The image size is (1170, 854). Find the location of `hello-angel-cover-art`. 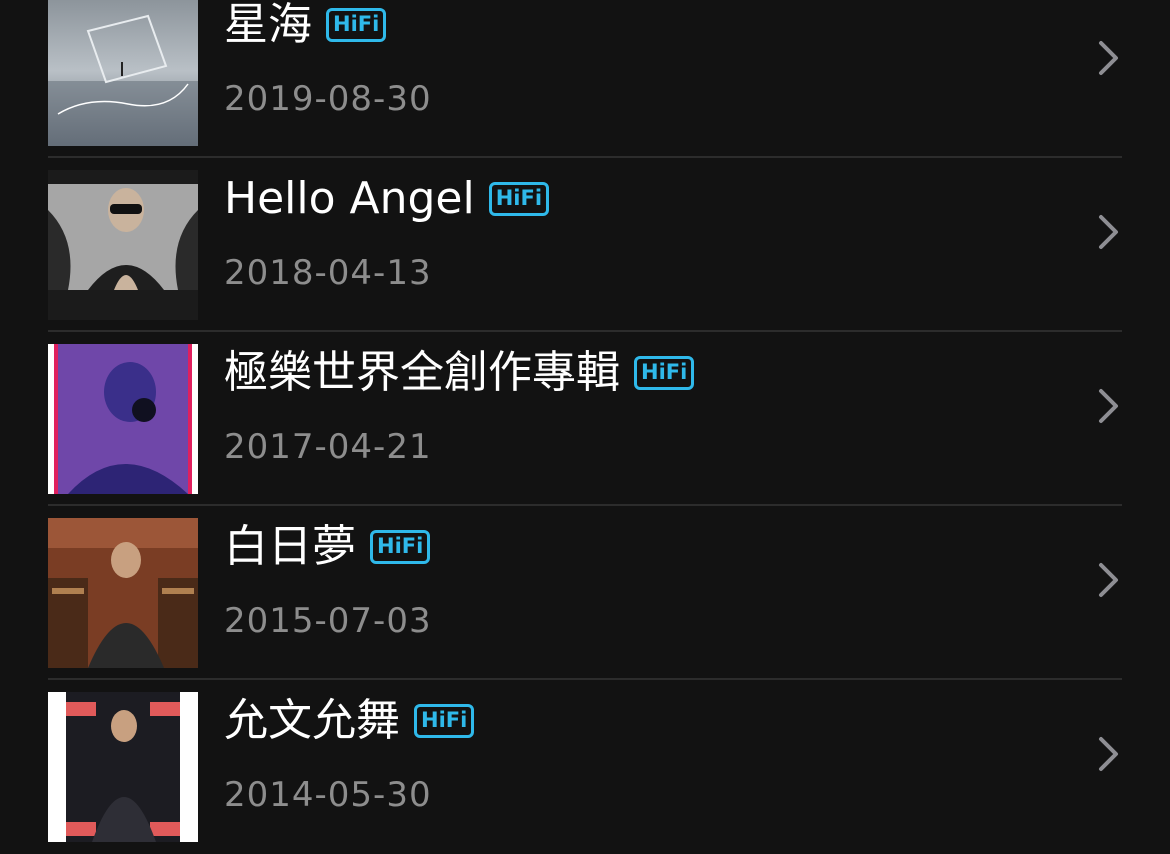

hello-angel-cover-art is located at coordinates (123, 245).